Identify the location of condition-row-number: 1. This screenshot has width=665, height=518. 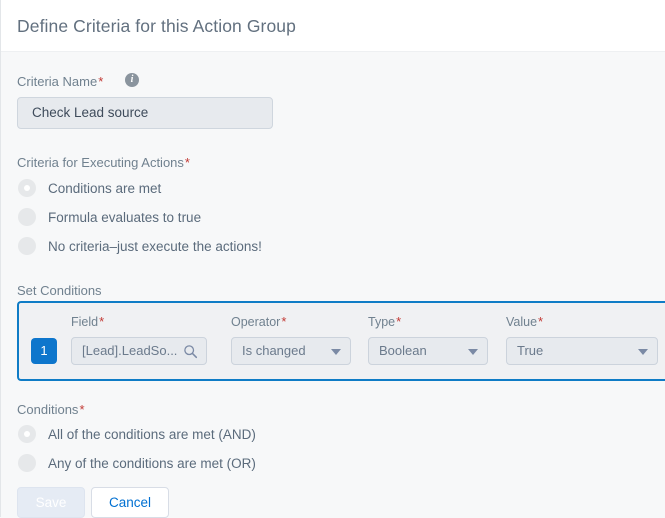
(44, 351).